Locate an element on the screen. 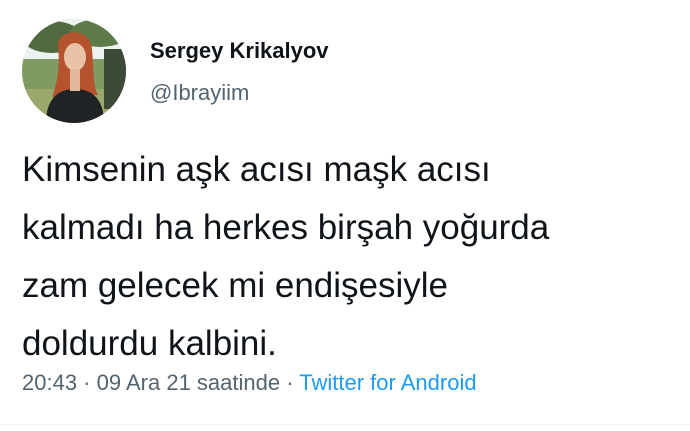  divider is located at coordinates (345, 424).